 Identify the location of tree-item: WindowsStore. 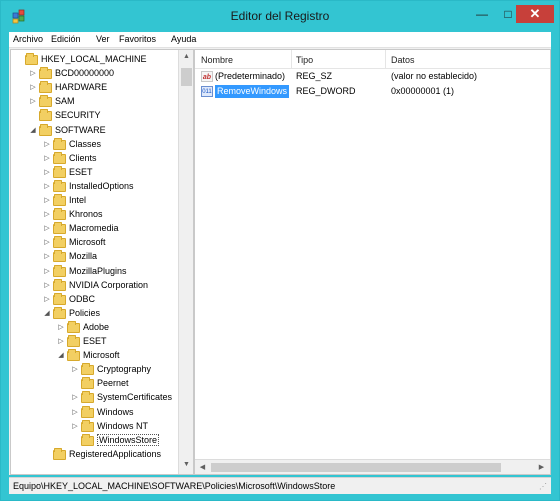
(93, 440).